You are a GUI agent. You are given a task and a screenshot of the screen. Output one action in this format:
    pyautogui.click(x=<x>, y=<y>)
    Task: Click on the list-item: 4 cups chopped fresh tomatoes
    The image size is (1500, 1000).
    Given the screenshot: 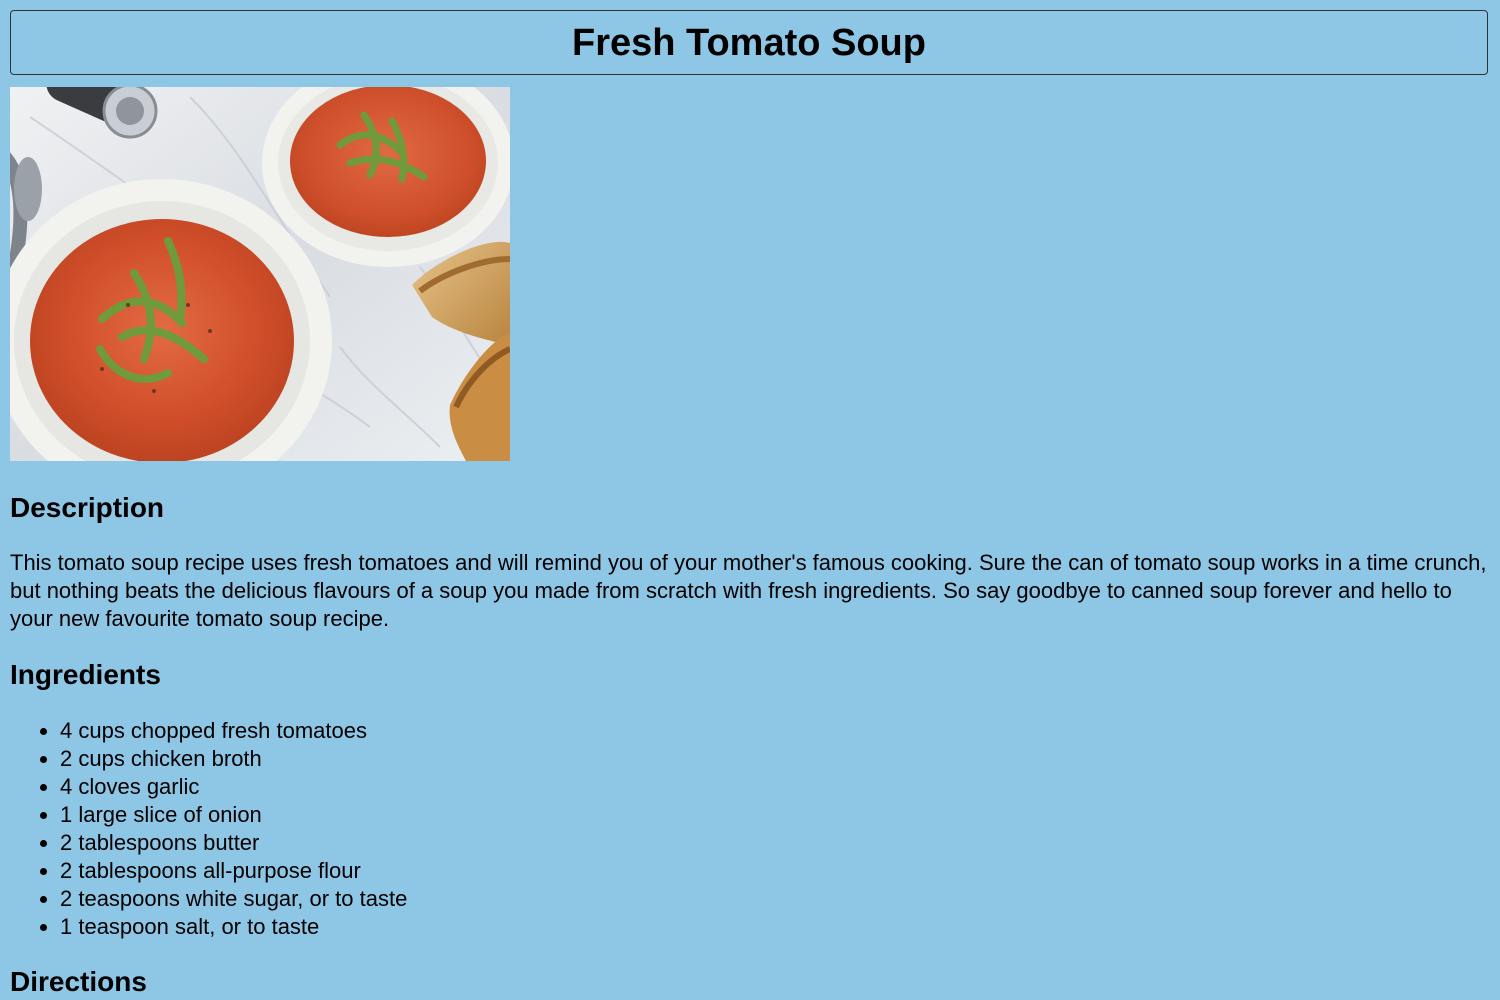 What is the action you would take?
    pyautogui.click(x=233, y=731)
    